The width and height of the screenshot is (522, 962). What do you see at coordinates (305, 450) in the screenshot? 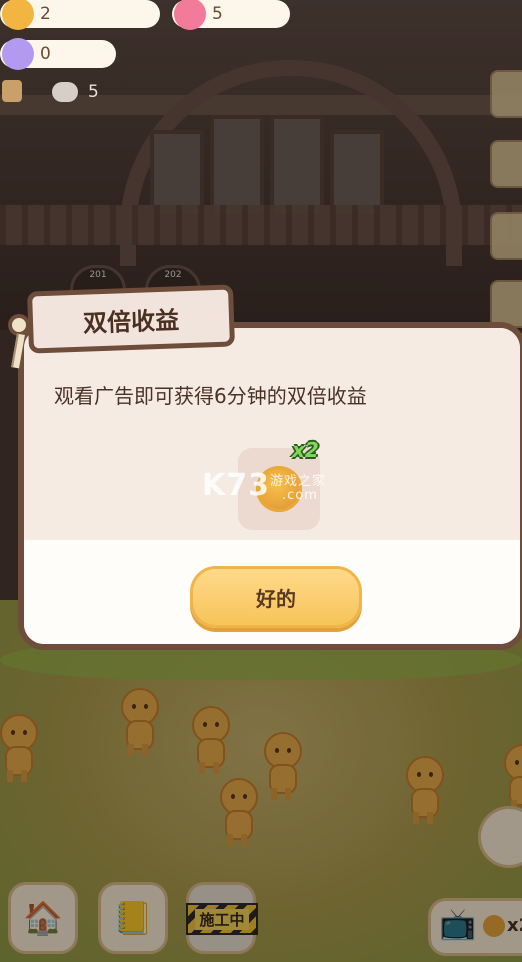
I see `multiplier-badge: x2` at bounding box center [305, 450].